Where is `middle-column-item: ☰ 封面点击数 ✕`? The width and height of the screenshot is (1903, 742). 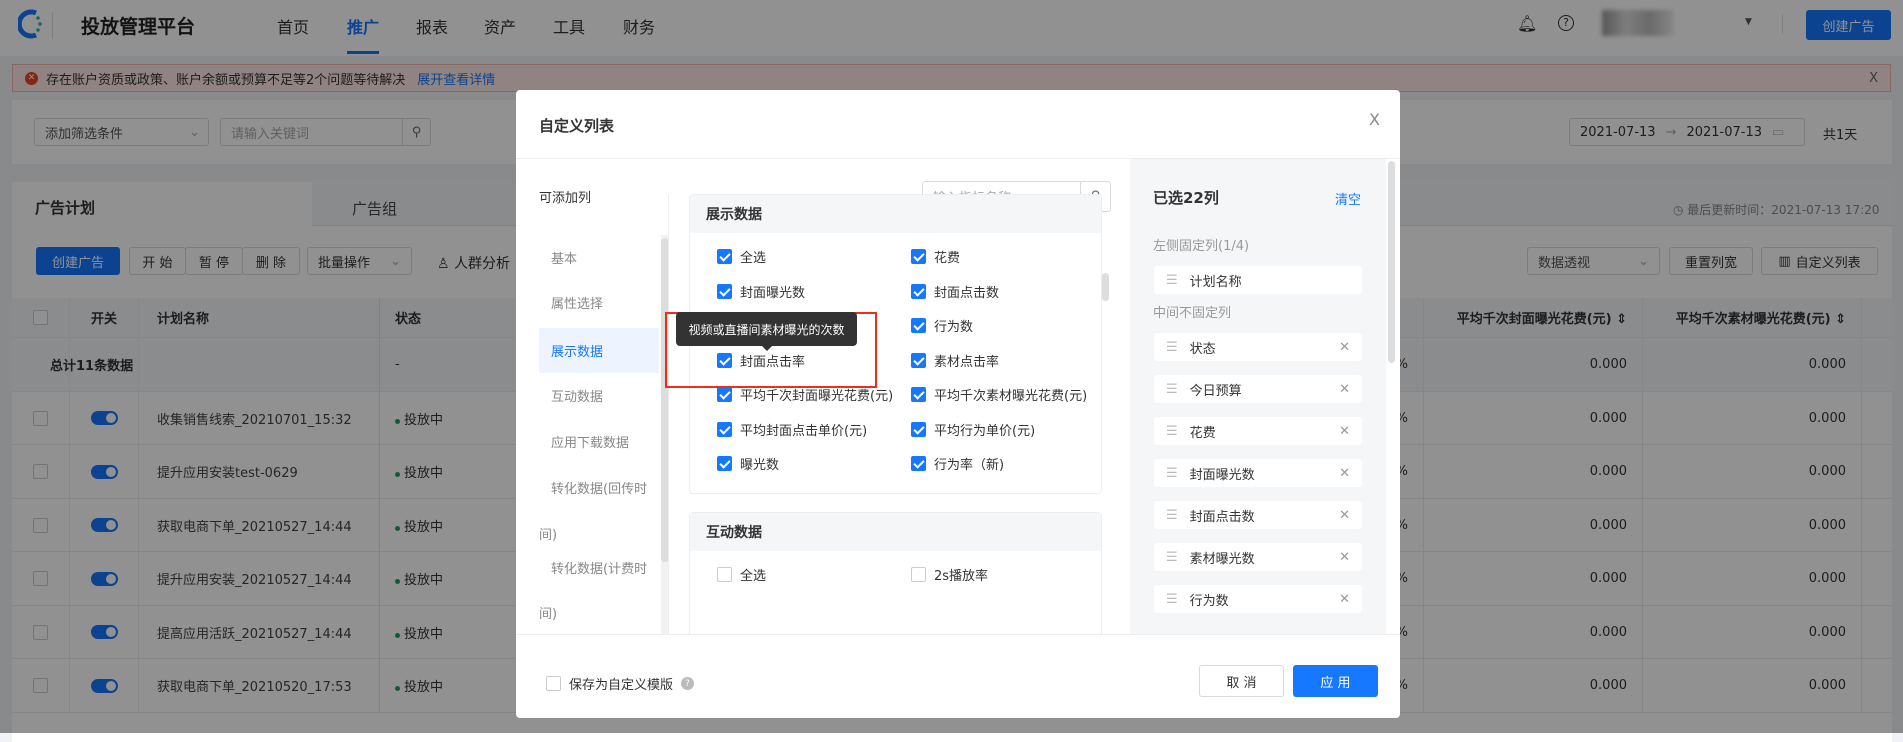 middle-column-item: ☰ 封面点击数 ✕ is located at coordinates (1258, 515).